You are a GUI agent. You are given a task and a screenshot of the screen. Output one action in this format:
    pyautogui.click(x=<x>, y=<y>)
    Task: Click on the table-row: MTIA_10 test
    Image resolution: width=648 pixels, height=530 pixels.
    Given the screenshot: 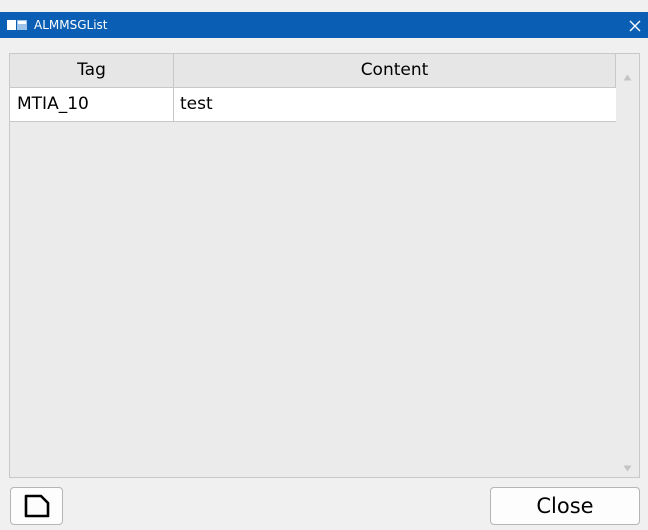 What is the action you would take?
    pyautogui.click(x=313, y=105)
    